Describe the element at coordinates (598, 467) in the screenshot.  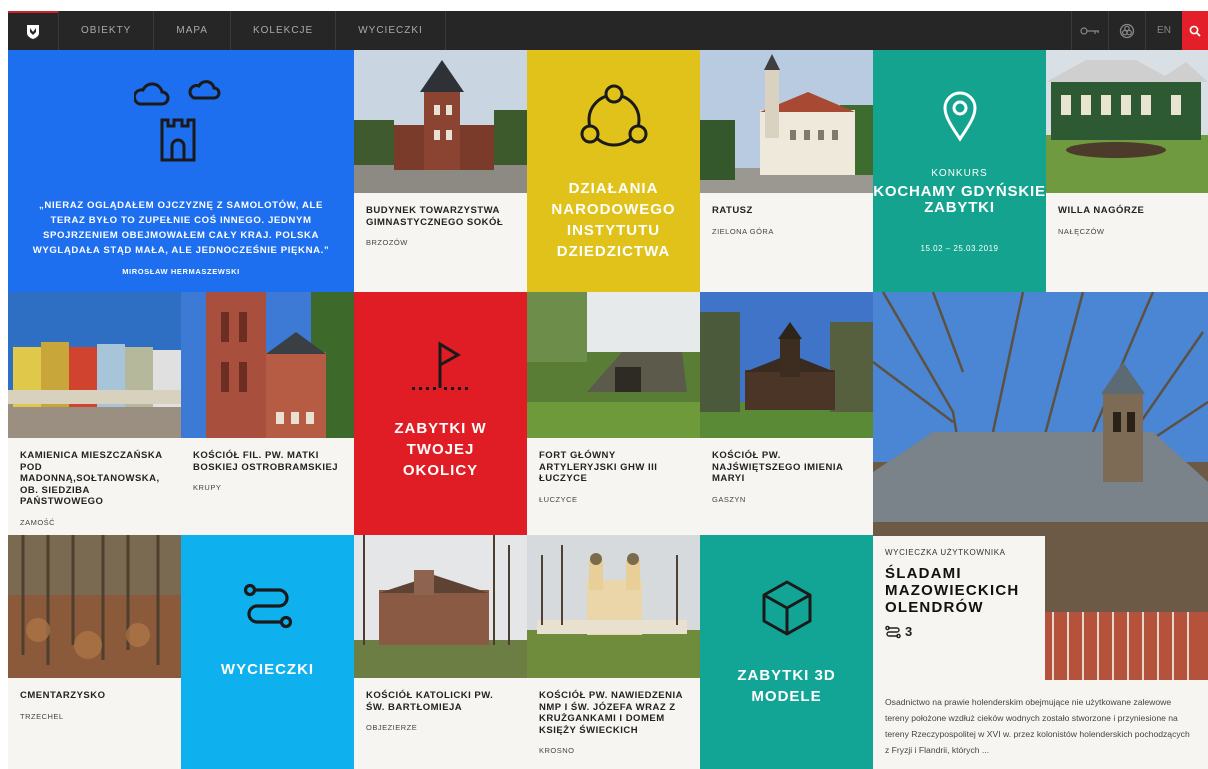
I see `tile-title: FORT GŁÓWNY ARTYLERYJSKI GHW III ŁUCZYCE` at that location.